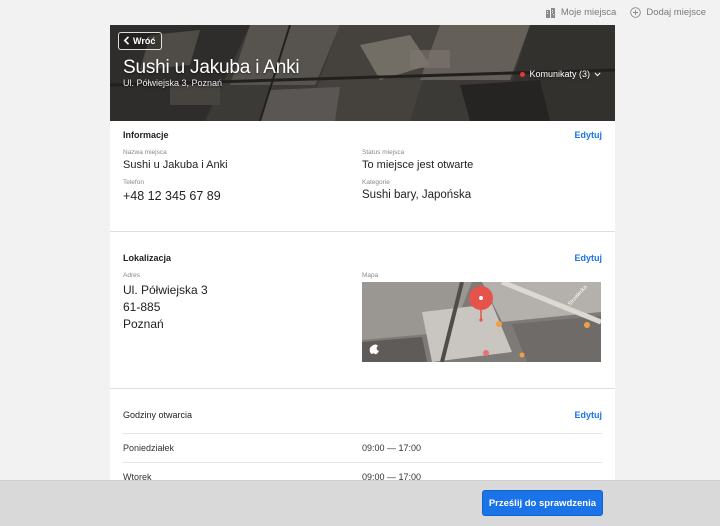  What do you see at coordinates (149, 448) in the screenshot?
I see `hours-day: Poniedziałek` at bounding box center [149, 448].